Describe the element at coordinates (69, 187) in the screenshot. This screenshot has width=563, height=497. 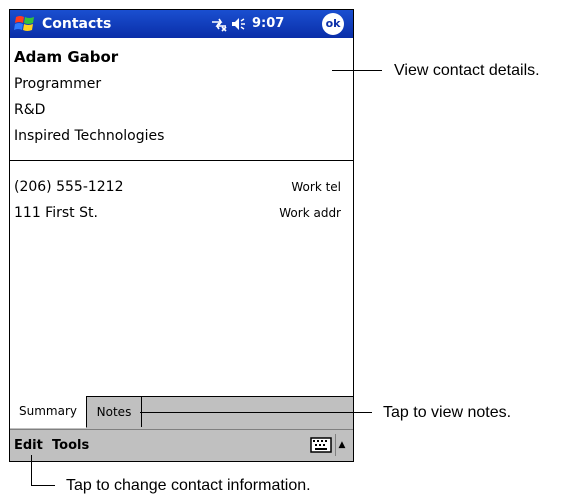
I see `detail-value: (206) 555-1212` at that location.